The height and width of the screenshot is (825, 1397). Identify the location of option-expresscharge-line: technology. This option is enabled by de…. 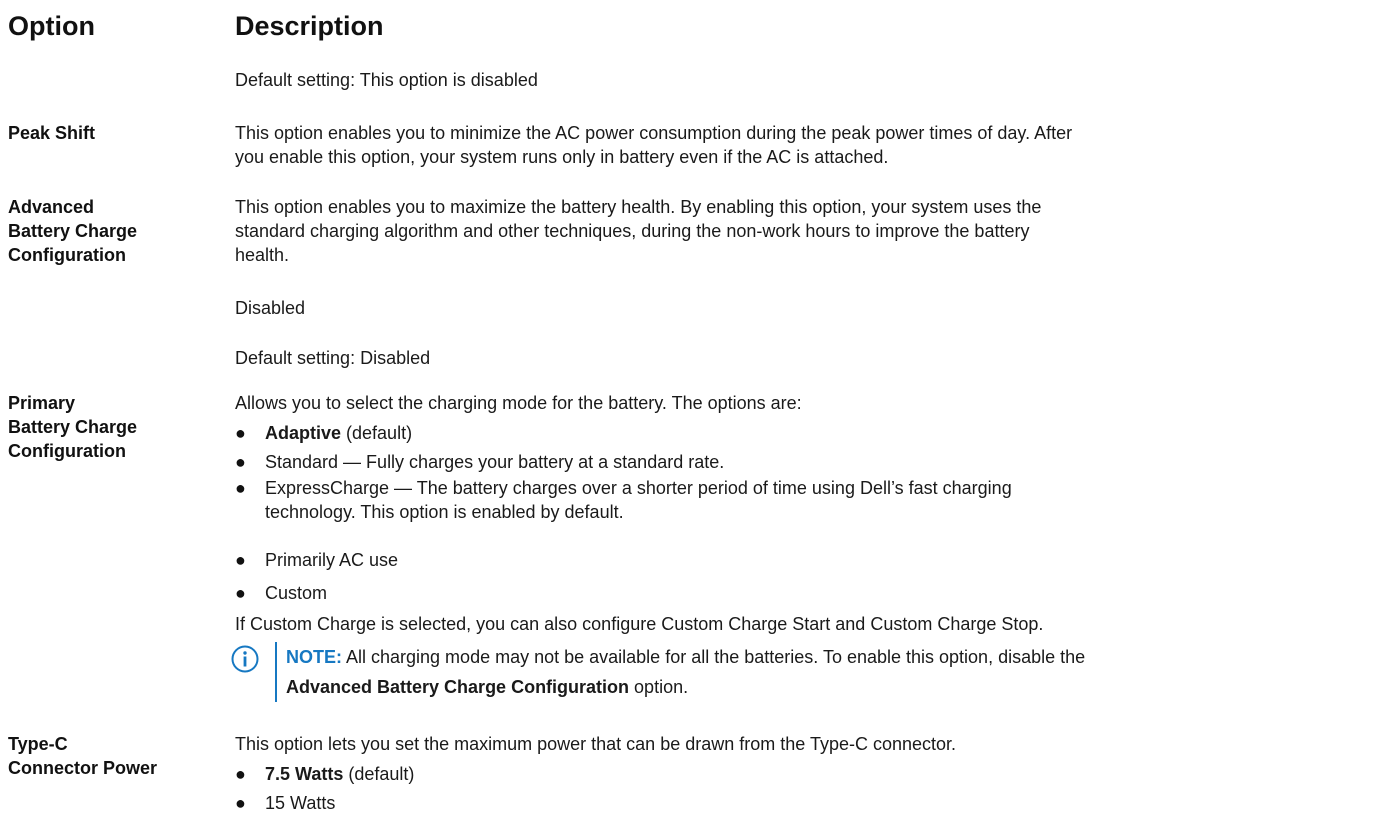
(444, 512).